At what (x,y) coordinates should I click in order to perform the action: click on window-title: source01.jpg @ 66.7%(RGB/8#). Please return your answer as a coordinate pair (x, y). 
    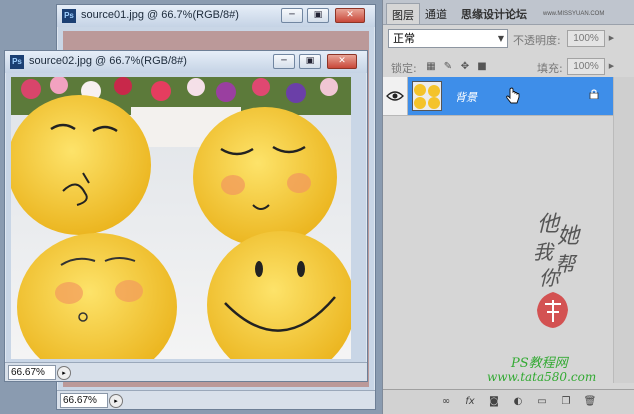
    Looking at the image, I should click on (160, 15).